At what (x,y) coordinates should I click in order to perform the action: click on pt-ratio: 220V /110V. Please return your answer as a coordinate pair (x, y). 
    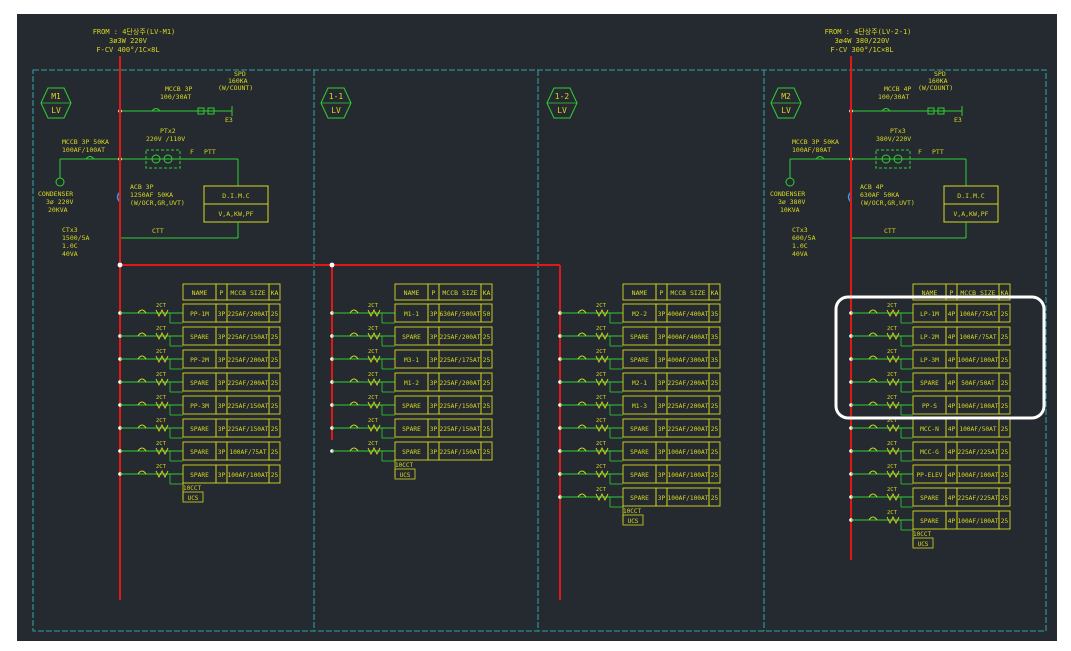
    Looking at the image, I should click on (165, 139).